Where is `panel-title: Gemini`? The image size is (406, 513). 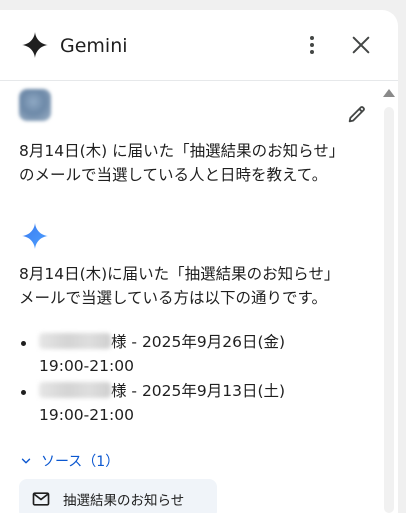 panel-title: Gemini is located at coordinates (94, 46).